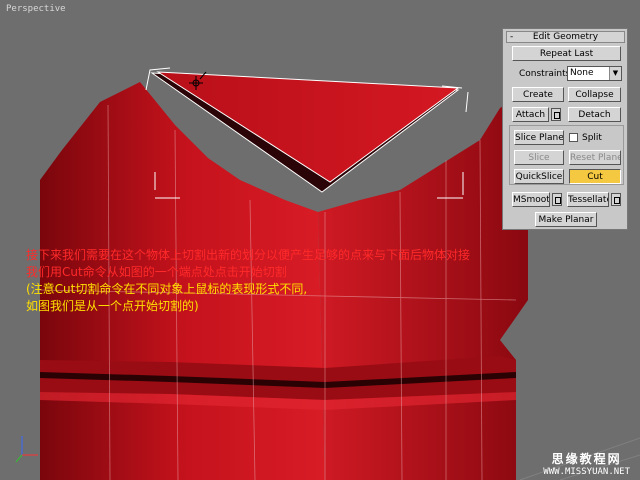  I want to click on chevron-down-icon: ▼, so click(615, 73).